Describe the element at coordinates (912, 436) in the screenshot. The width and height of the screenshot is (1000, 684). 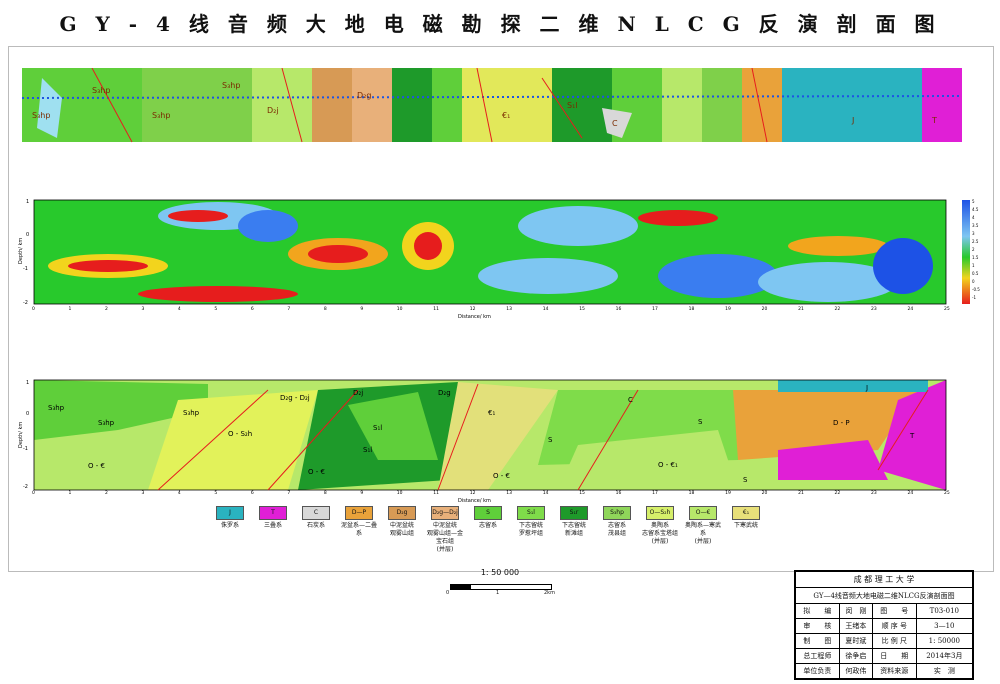
I see `section-unit-label: T` at that location.